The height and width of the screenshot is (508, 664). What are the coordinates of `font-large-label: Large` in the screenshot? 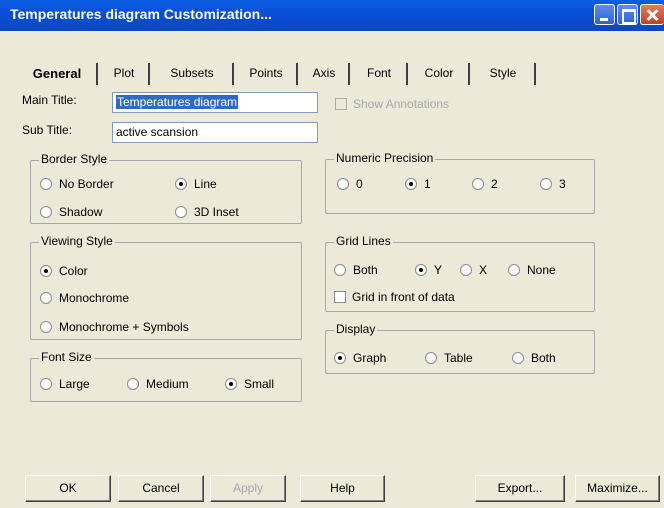 It's located at (74, 384).